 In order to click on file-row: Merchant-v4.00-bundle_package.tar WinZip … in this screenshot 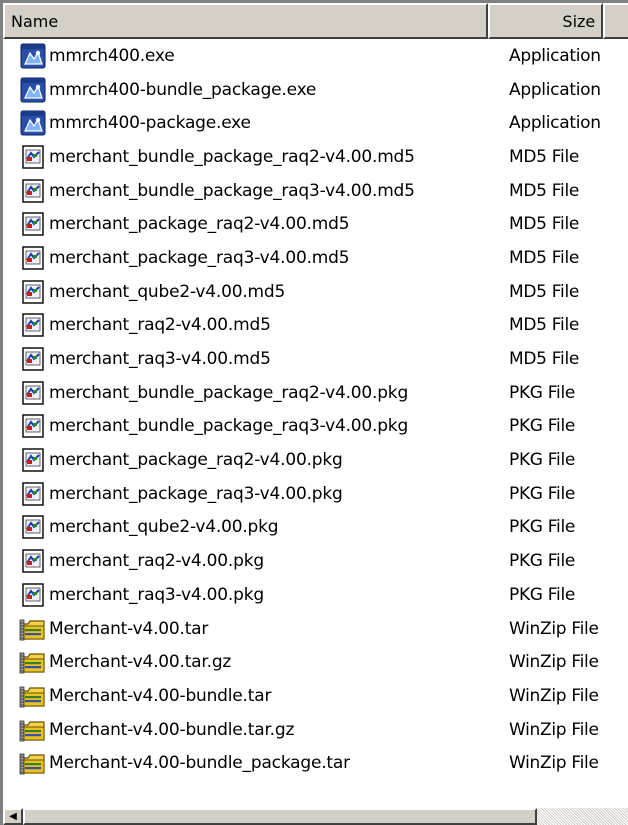, I will do `click(315, 763)`.